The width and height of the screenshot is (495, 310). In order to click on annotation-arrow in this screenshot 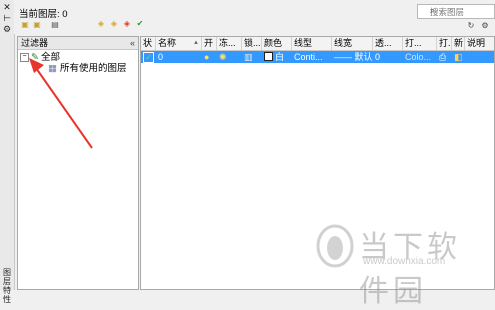, I will do `click(61, 103)`.